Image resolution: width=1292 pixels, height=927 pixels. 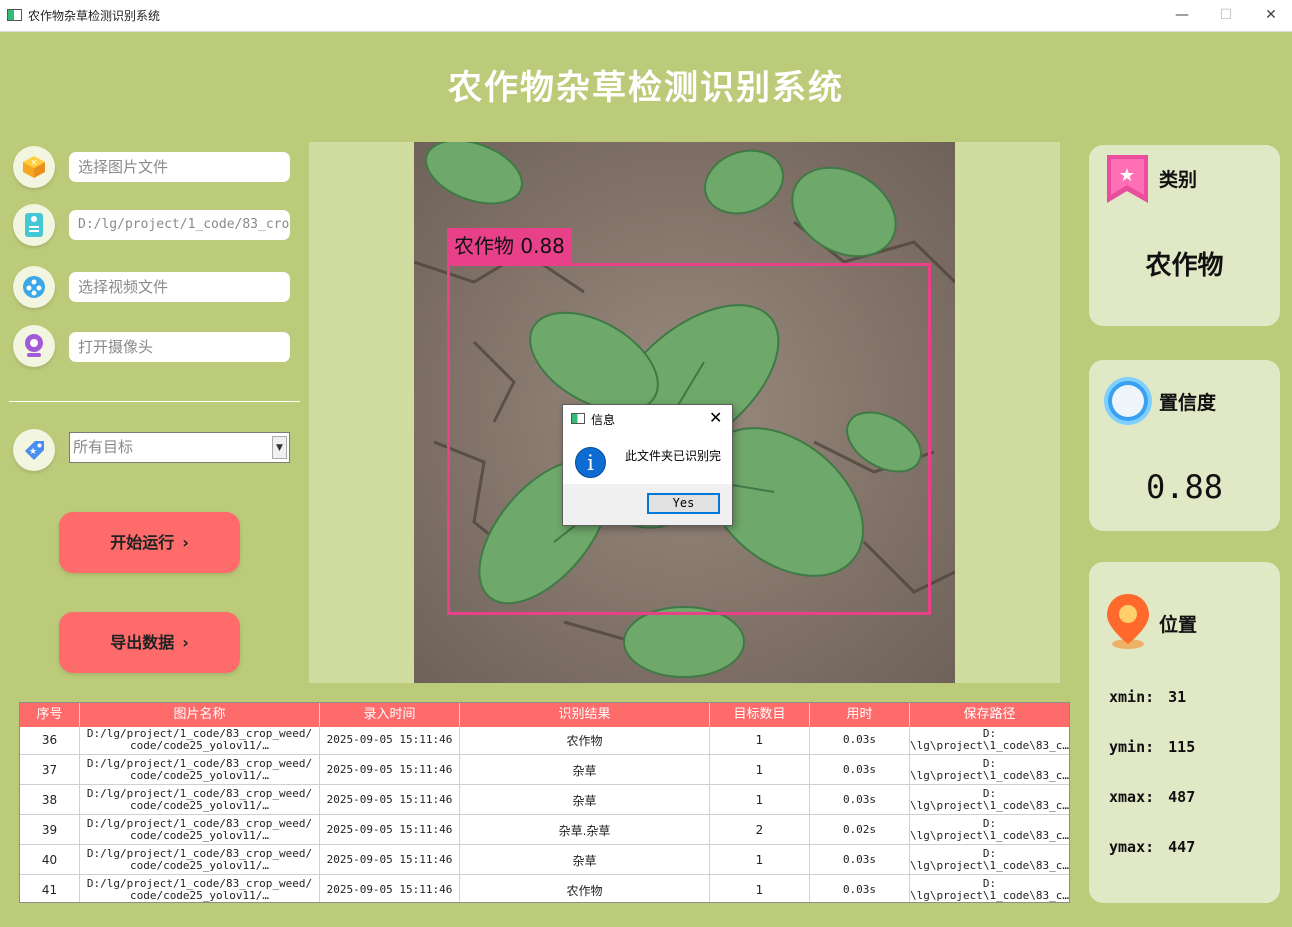 I want to click on category-value: 农作物, so click(x=1184, y=266).